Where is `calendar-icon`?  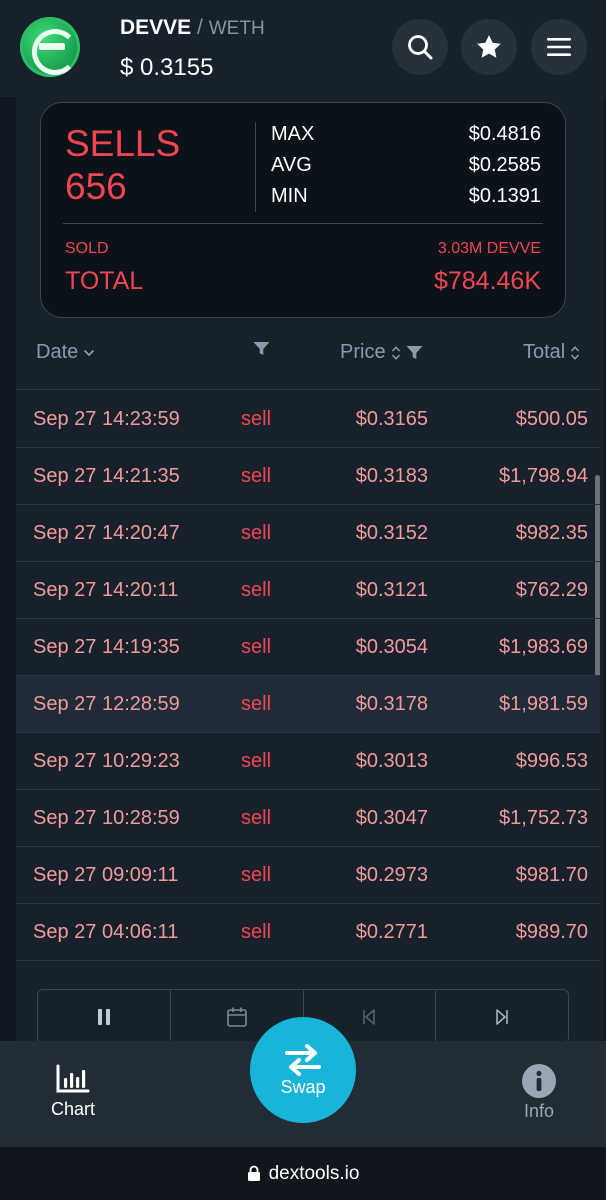
calendar-icon is located at coordinates (236, 1017).